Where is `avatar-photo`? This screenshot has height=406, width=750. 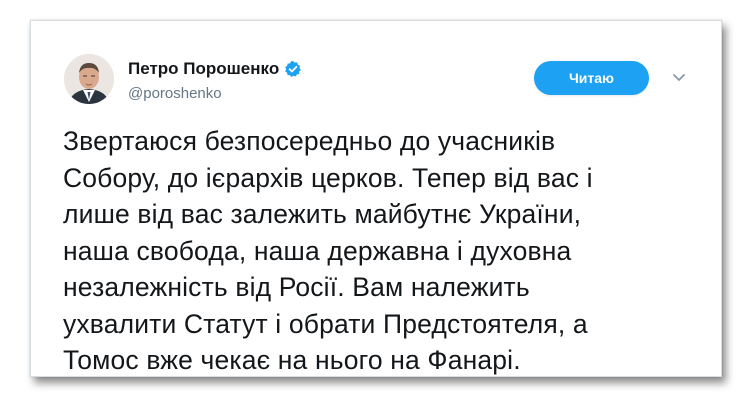 avatar-photo is located at coordinates (89, 79).